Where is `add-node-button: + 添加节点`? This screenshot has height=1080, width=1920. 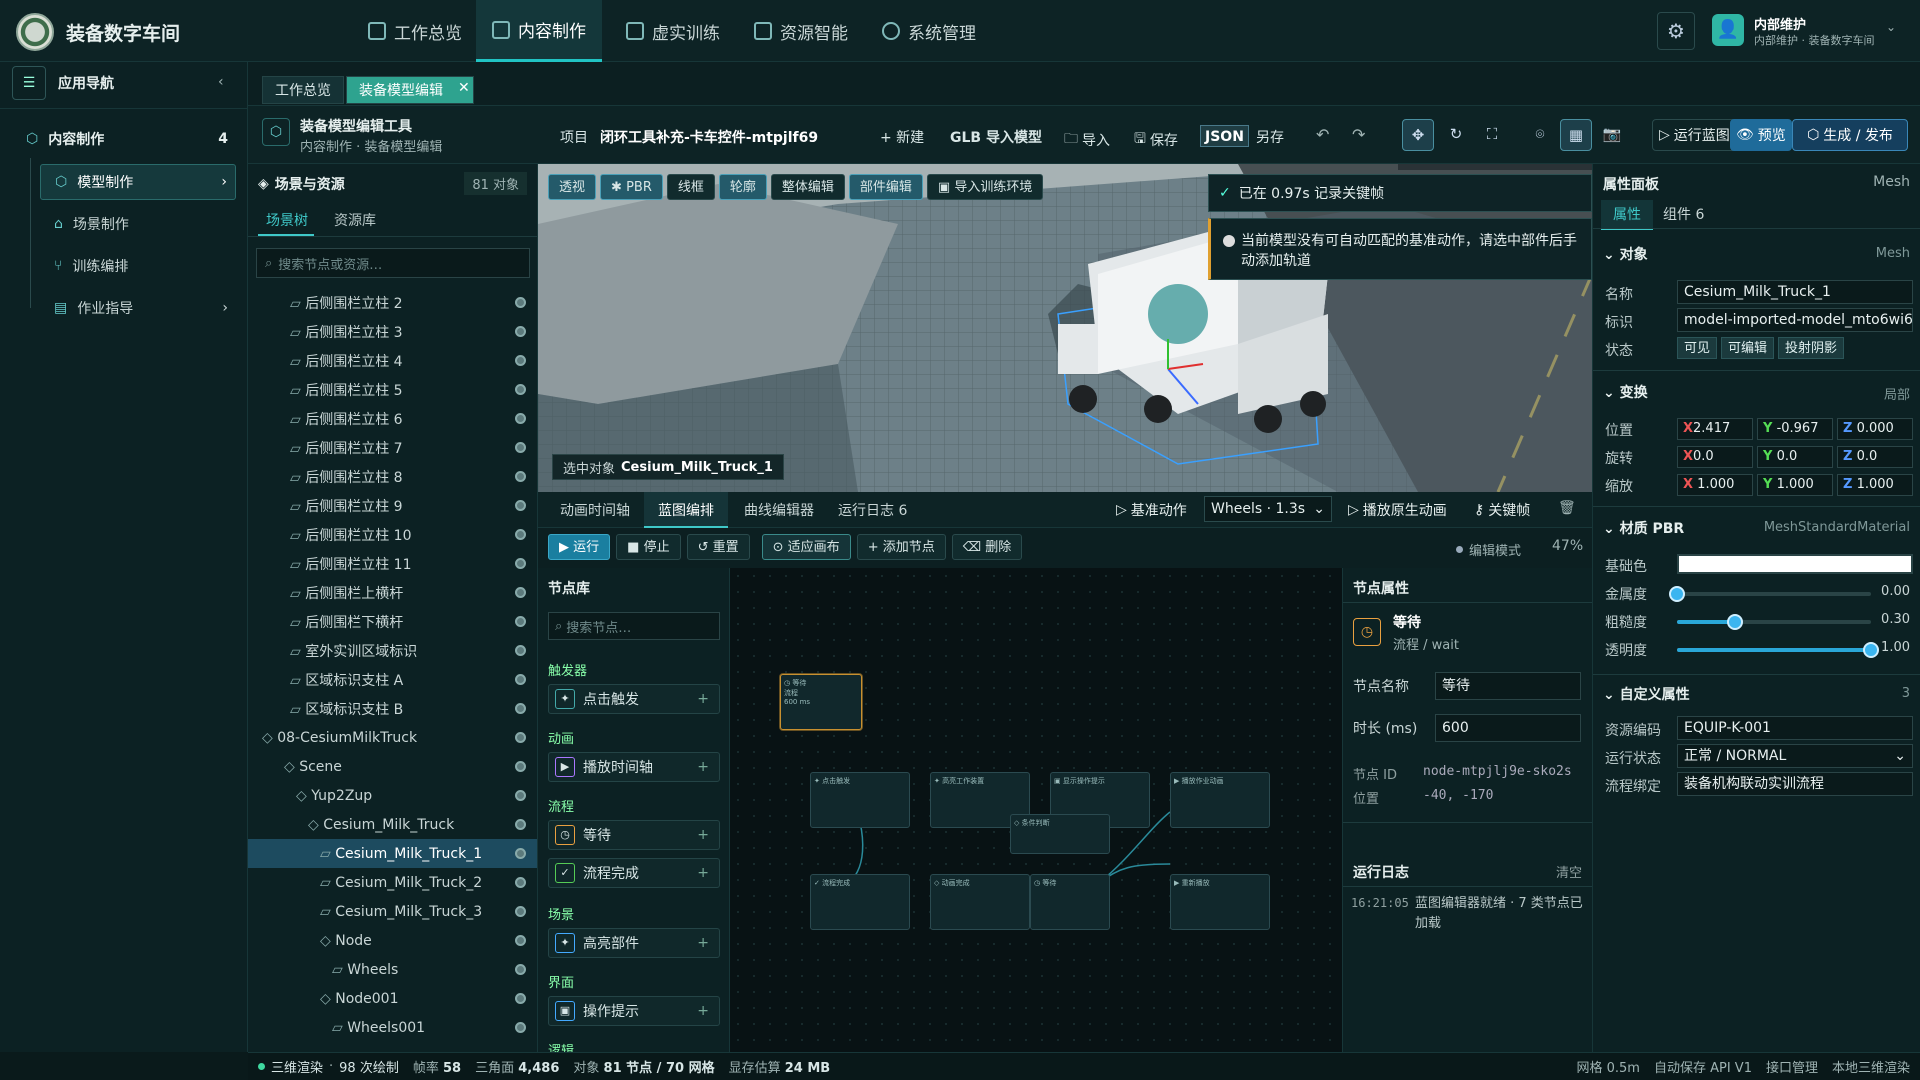
add-node-button: + 添加节点 is located at coordinates (901, 547).